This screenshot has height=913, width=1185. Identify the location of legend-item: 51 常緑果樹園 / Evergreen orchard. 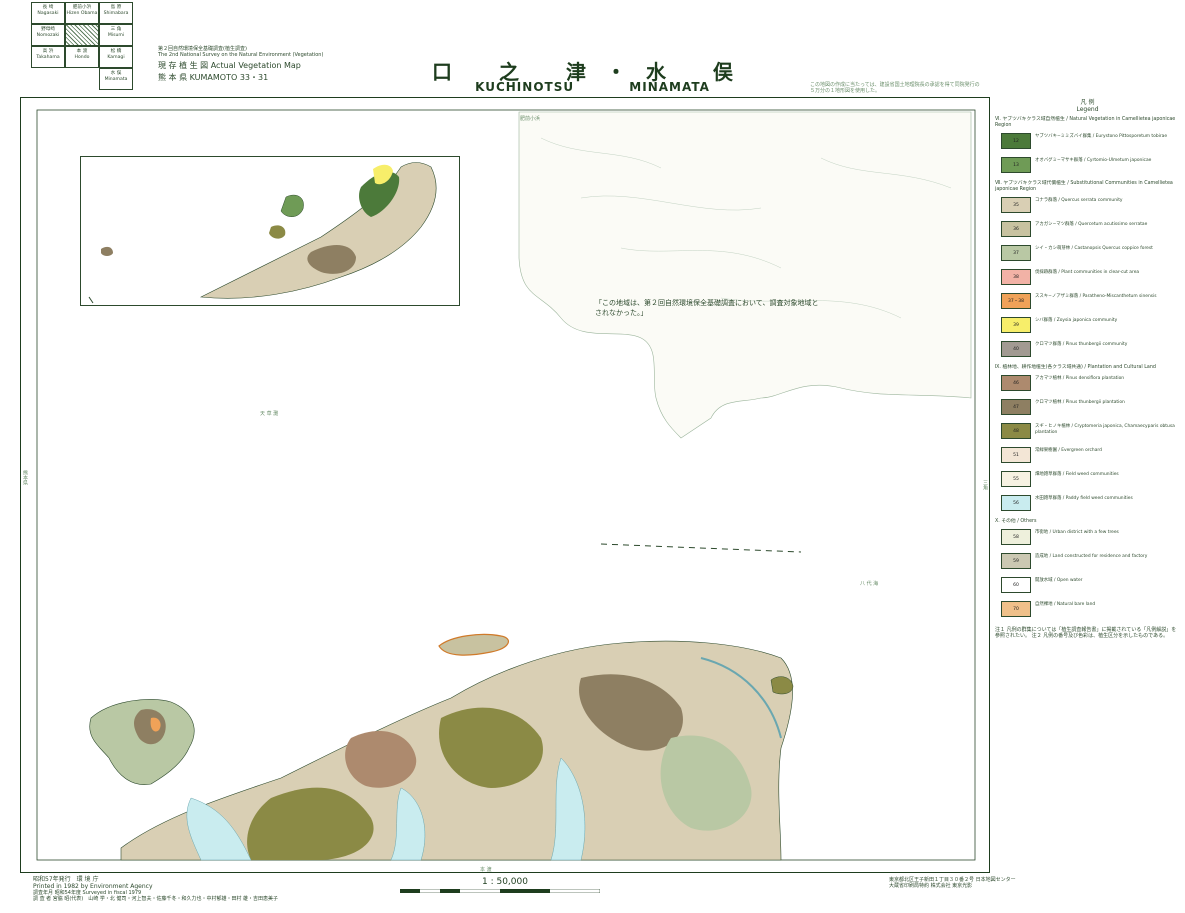
(1087, 456).